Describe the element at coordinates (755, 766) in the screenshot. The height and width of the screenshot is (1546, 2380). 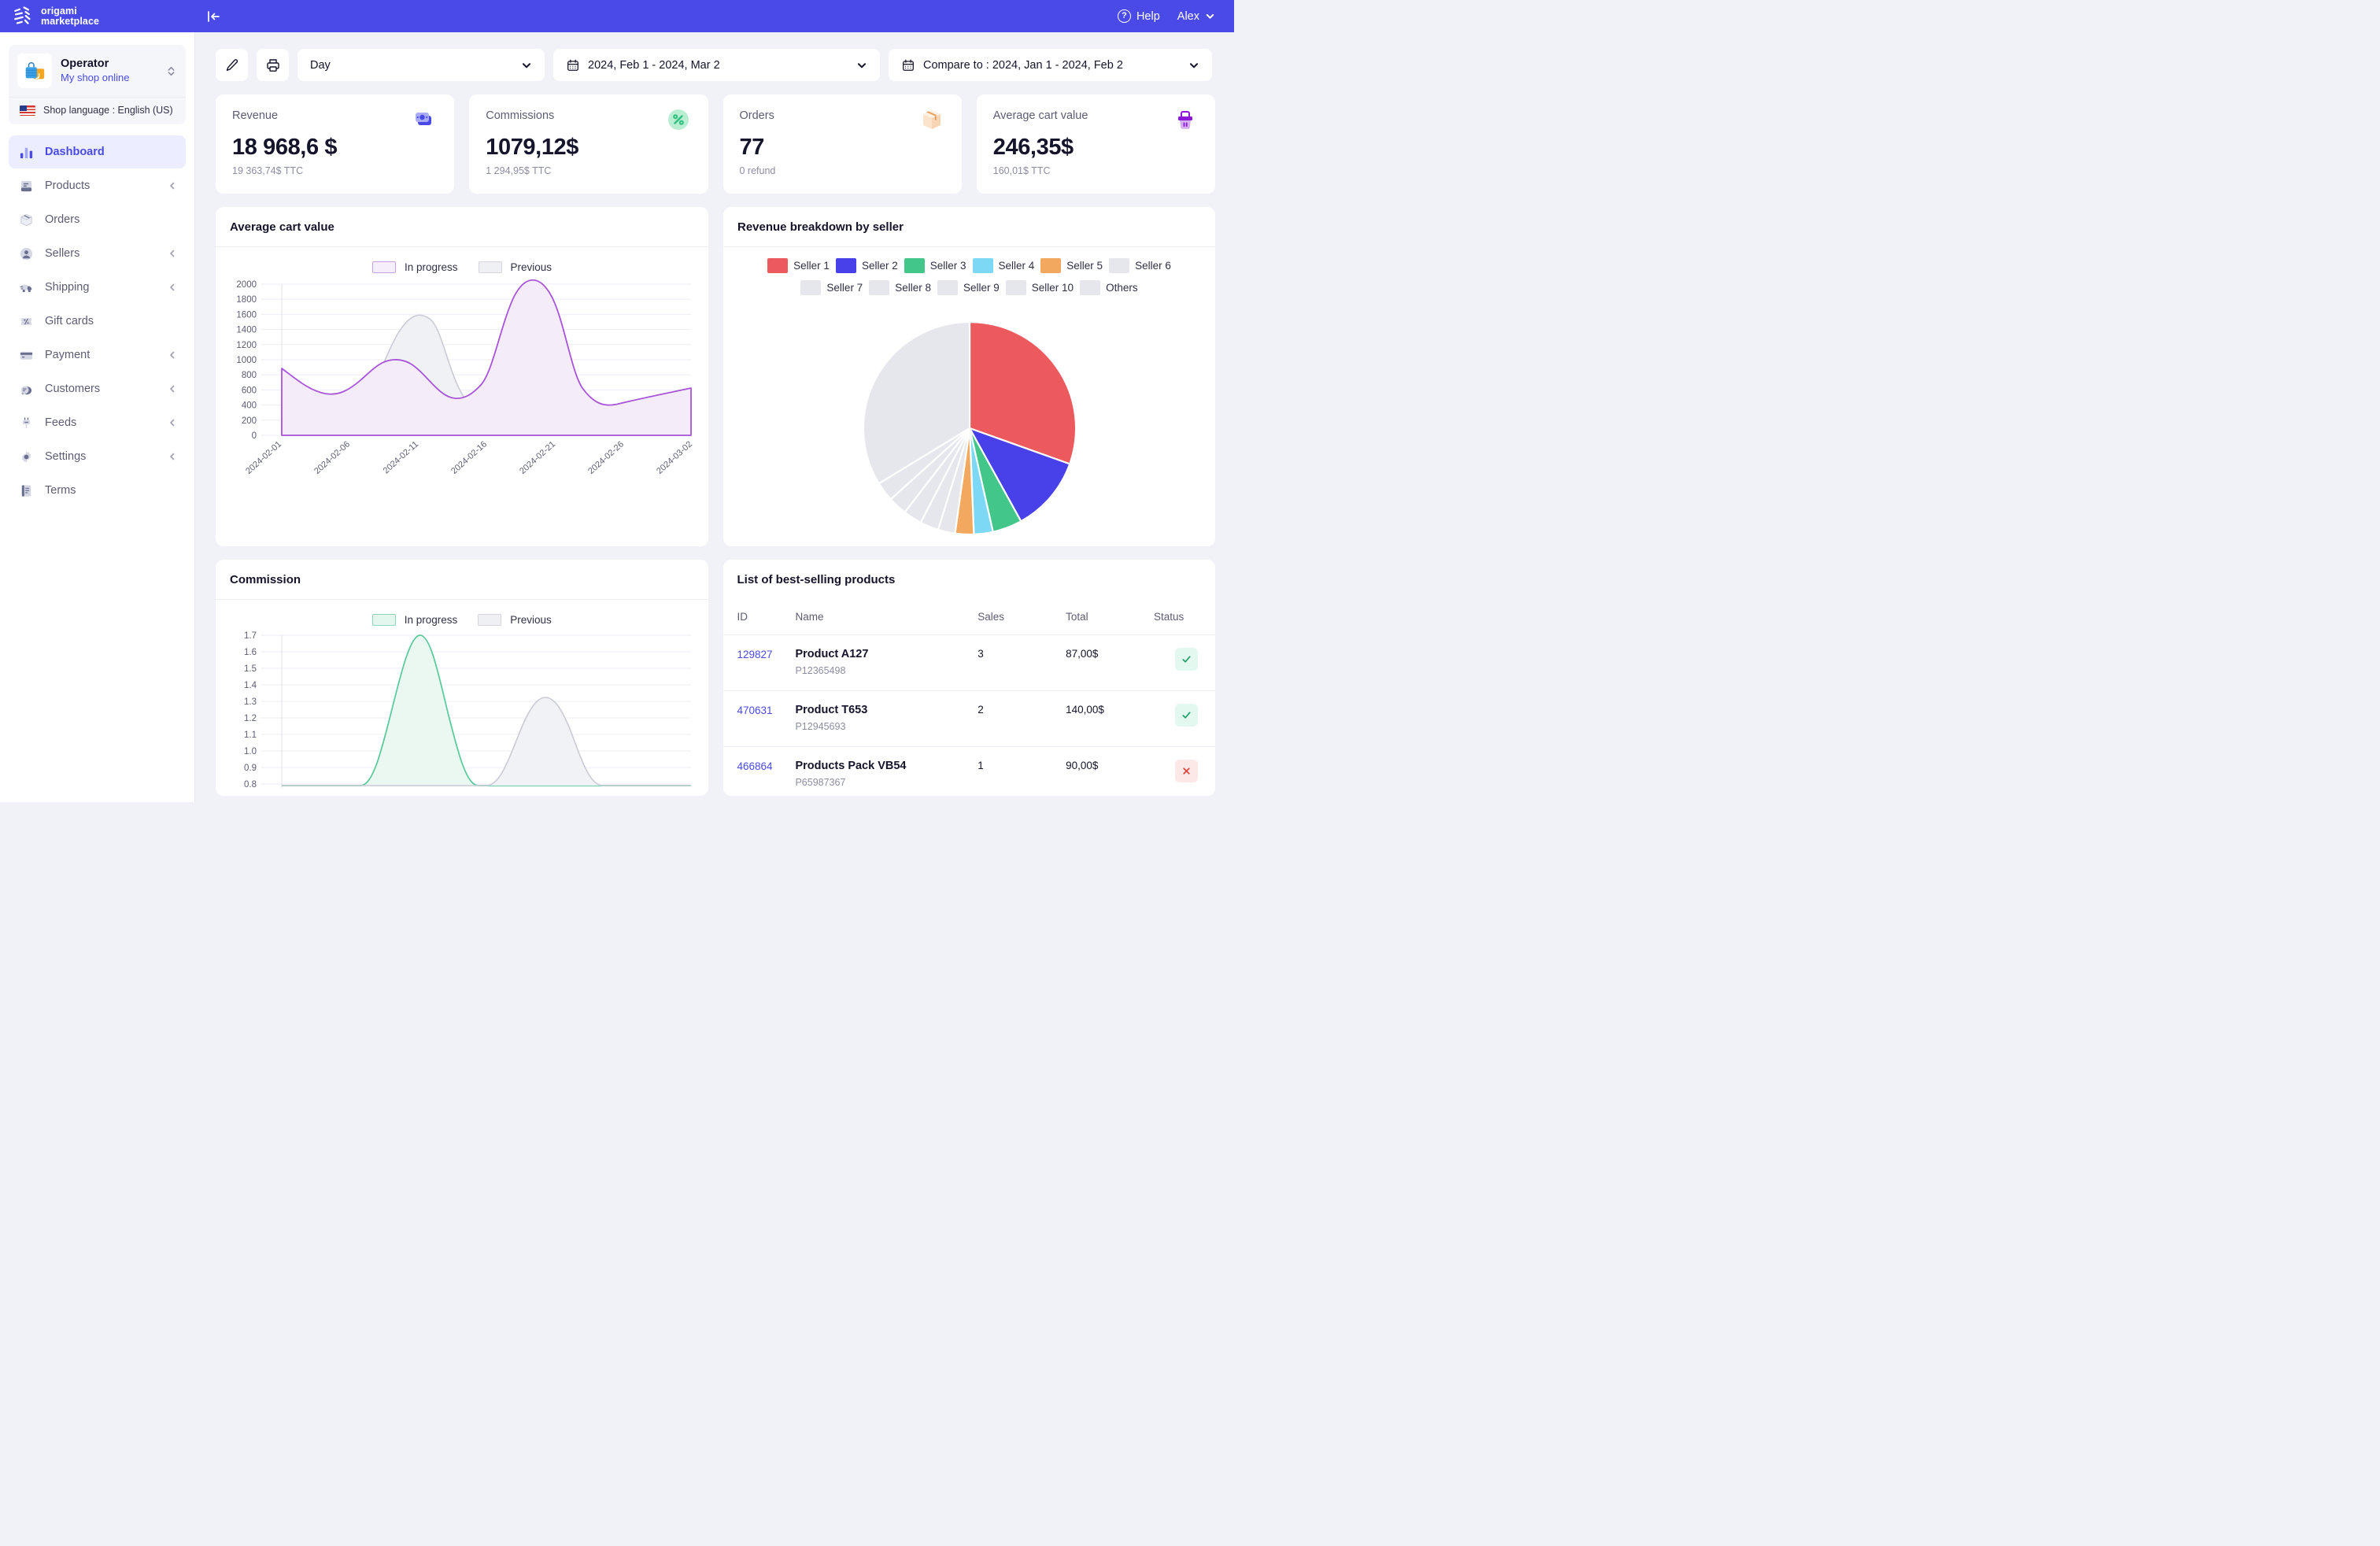
I see `product-id-link: 466864` at that location.